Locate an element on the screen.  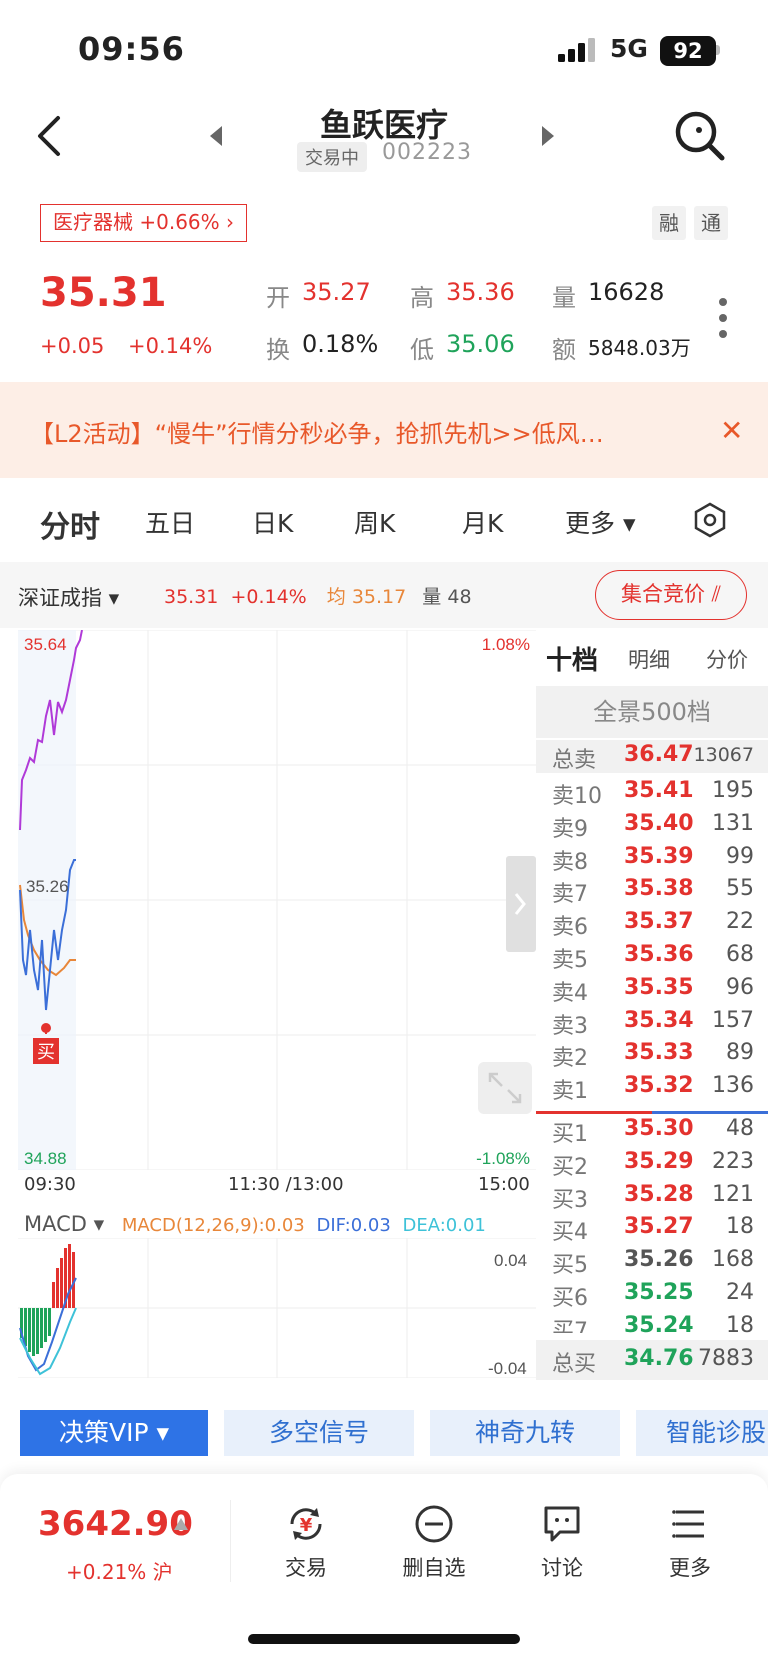
home-indicator is located at coordinates (384, 1639).